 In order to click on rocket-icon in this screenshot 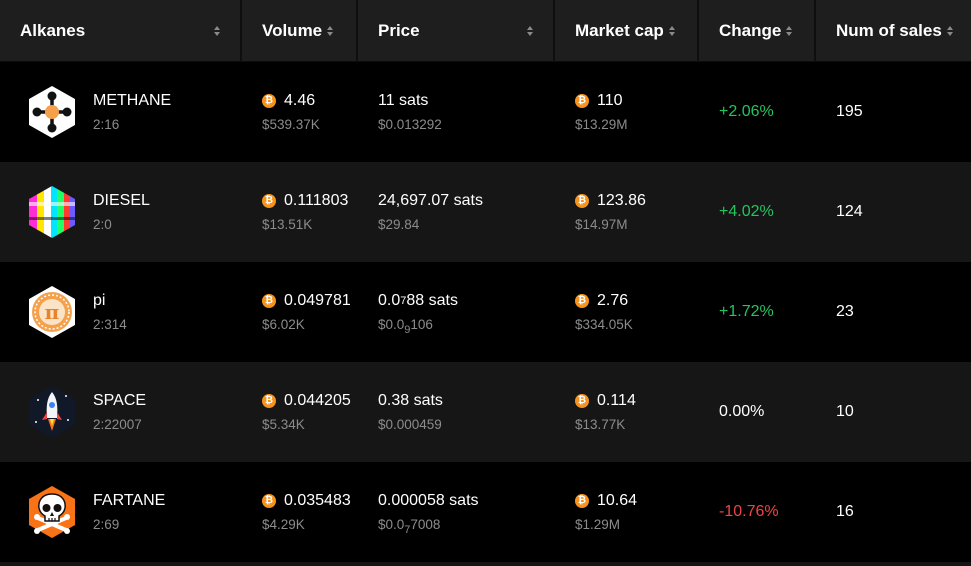, I will do `click(52, 412)`.